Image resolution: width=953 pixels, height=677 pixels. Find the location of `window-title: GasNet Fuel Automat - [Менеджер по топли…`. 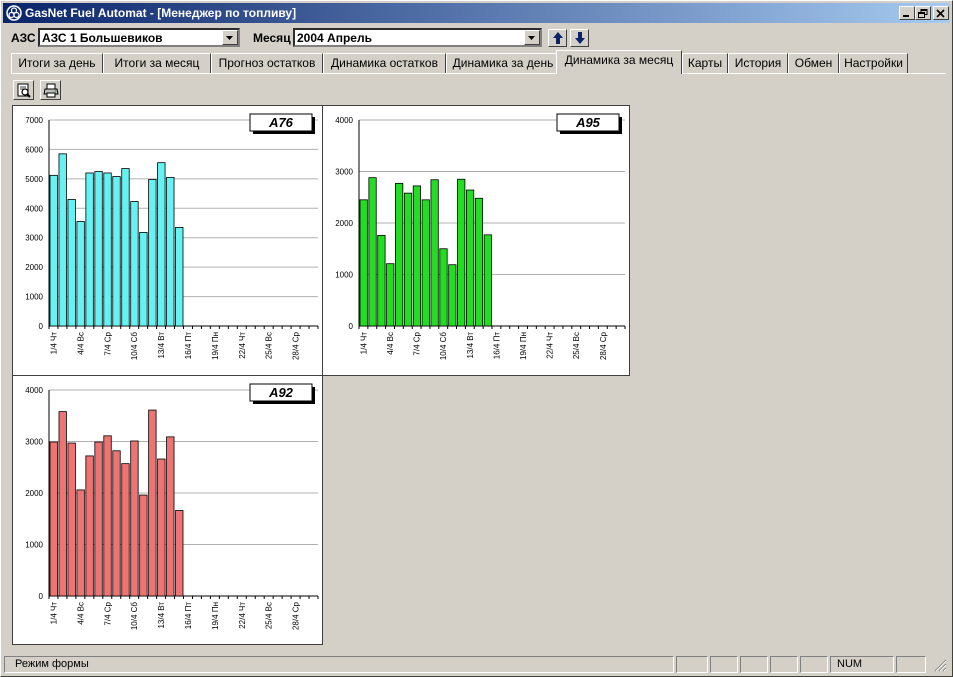

window-title: GasNet Fuel Automat - [Менеджер по топли… is located at coordinates (161, 13).